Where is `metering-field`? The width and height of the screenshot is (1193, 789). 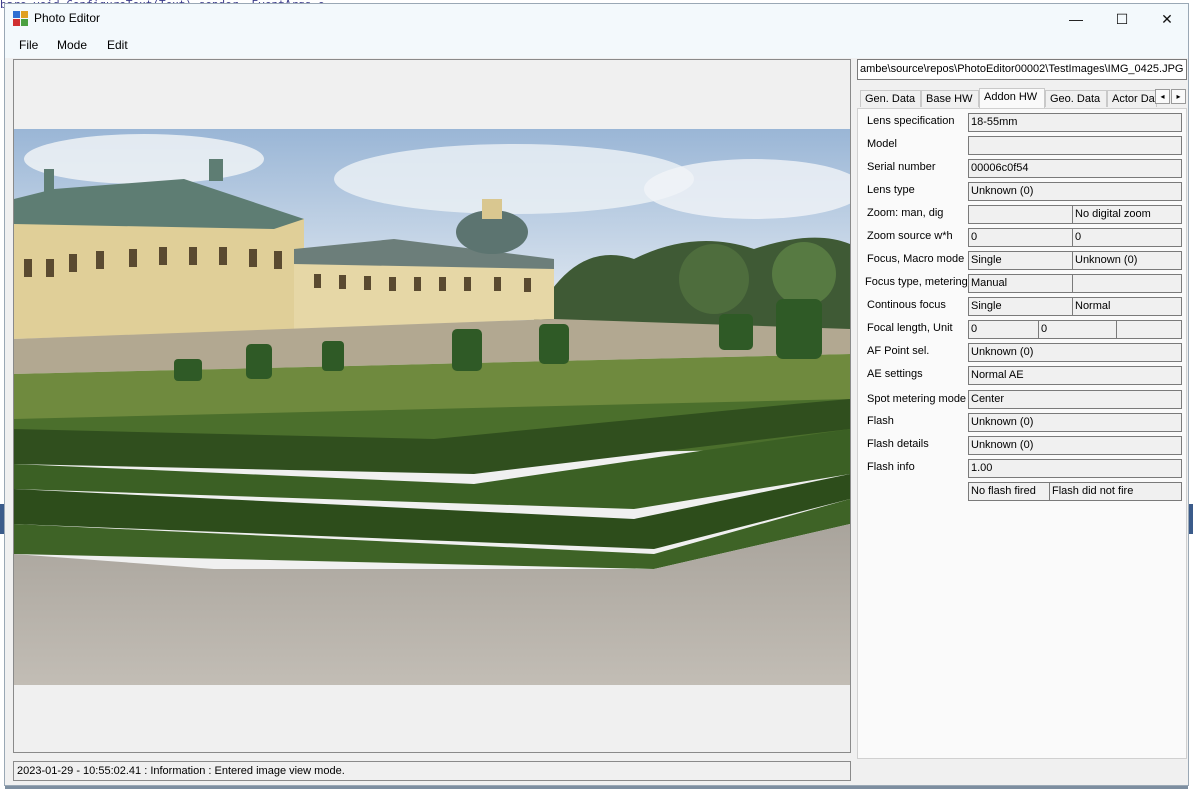 metering-field is located at coordinates (1127, 283).